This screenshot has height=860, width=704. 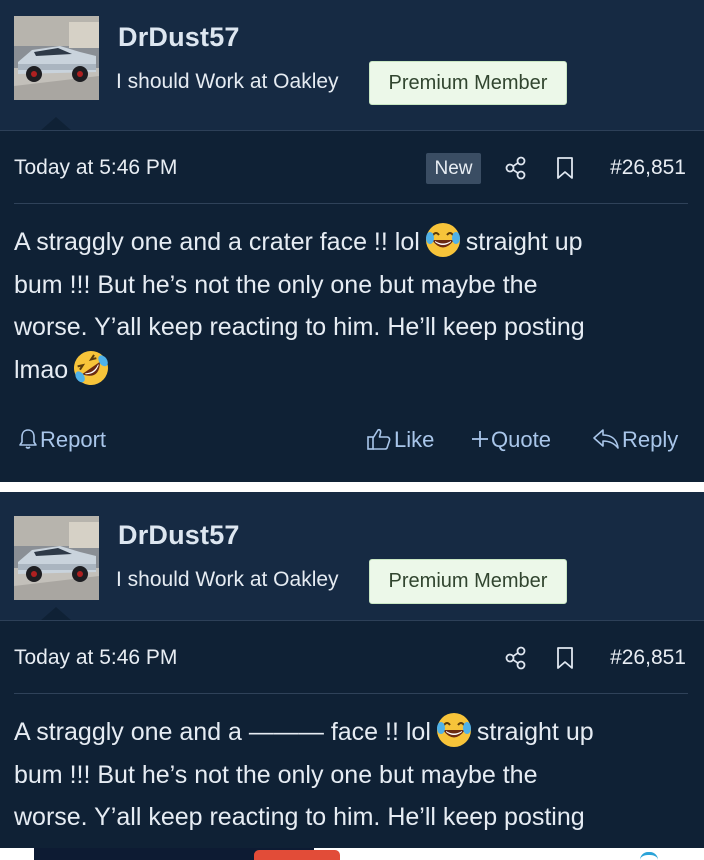 What do you see at coordinates (606, 439) in the screenshot?
I see `reply-arrow-icon` at bounding box center [606, 439].